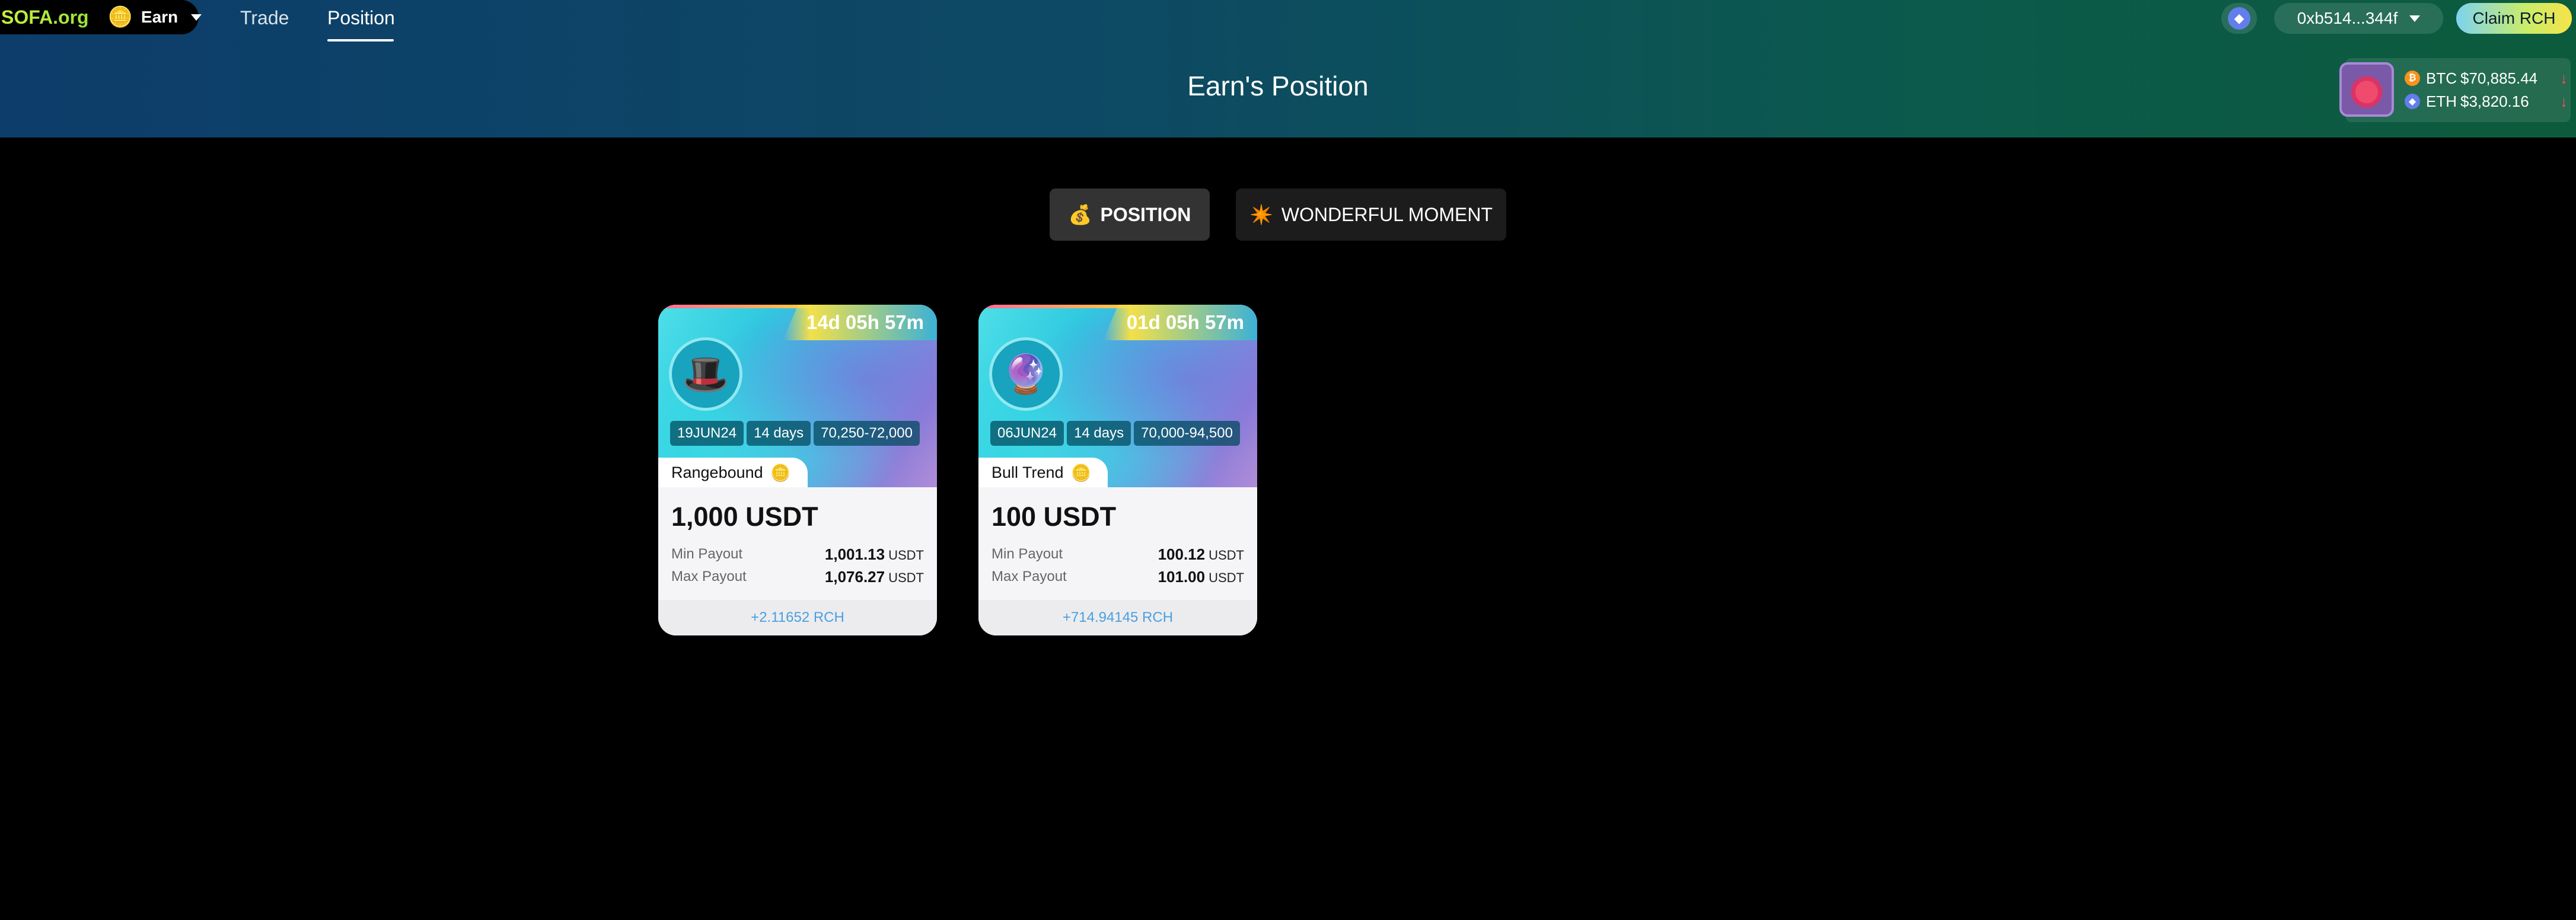  What do you see at coordinates (1027, 433) in the screenshot?
I see `expiry-tag: 06JUN24` at bounding box center [1027, 433].